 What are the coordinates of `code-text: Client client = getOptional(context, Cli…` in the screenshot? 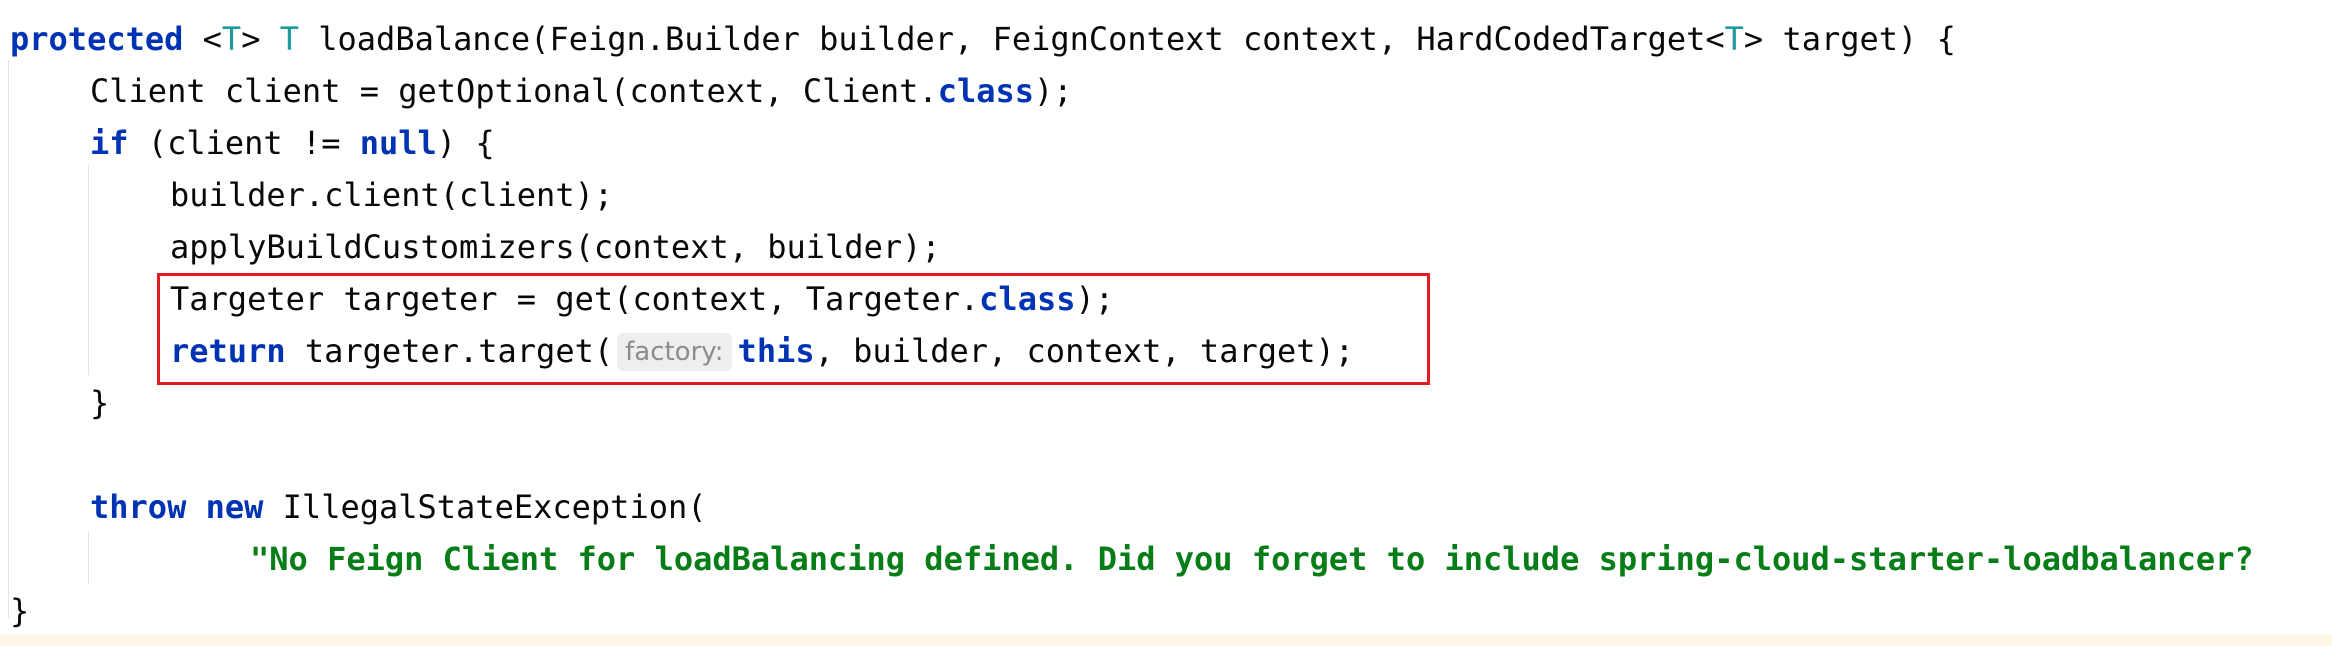 It's located at (514, 91).